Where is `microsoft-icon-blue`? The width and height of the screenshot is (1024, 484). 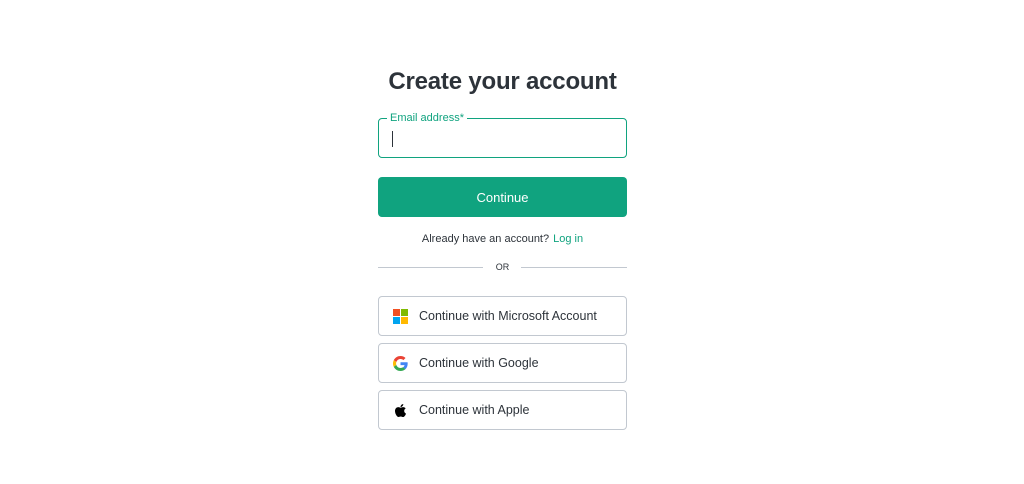 microsoft-icon-blue is located at coordinates (396, 320).